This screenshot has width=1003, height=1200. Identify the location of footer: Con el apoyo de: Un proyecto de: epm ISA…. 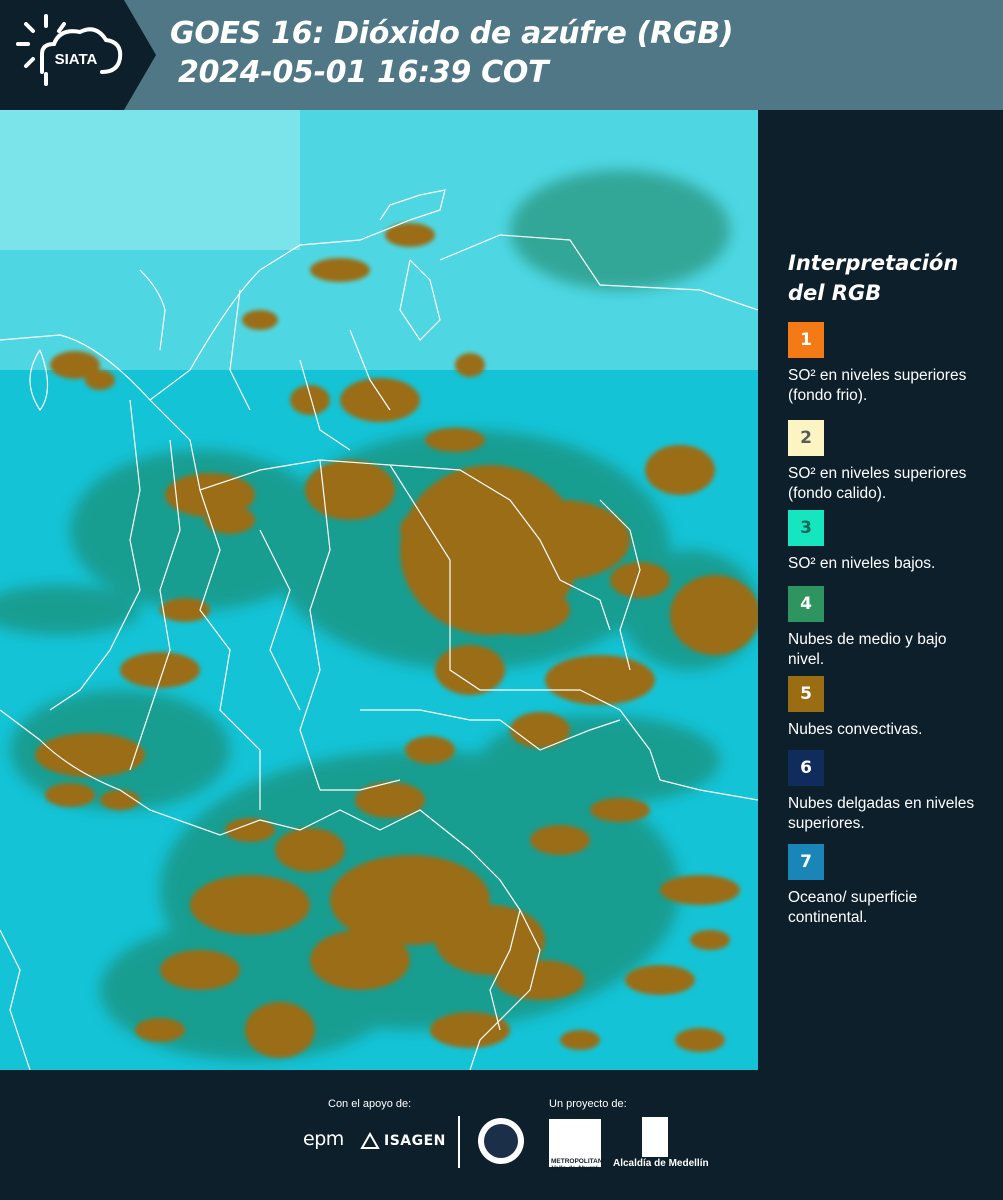
(501, 1135).